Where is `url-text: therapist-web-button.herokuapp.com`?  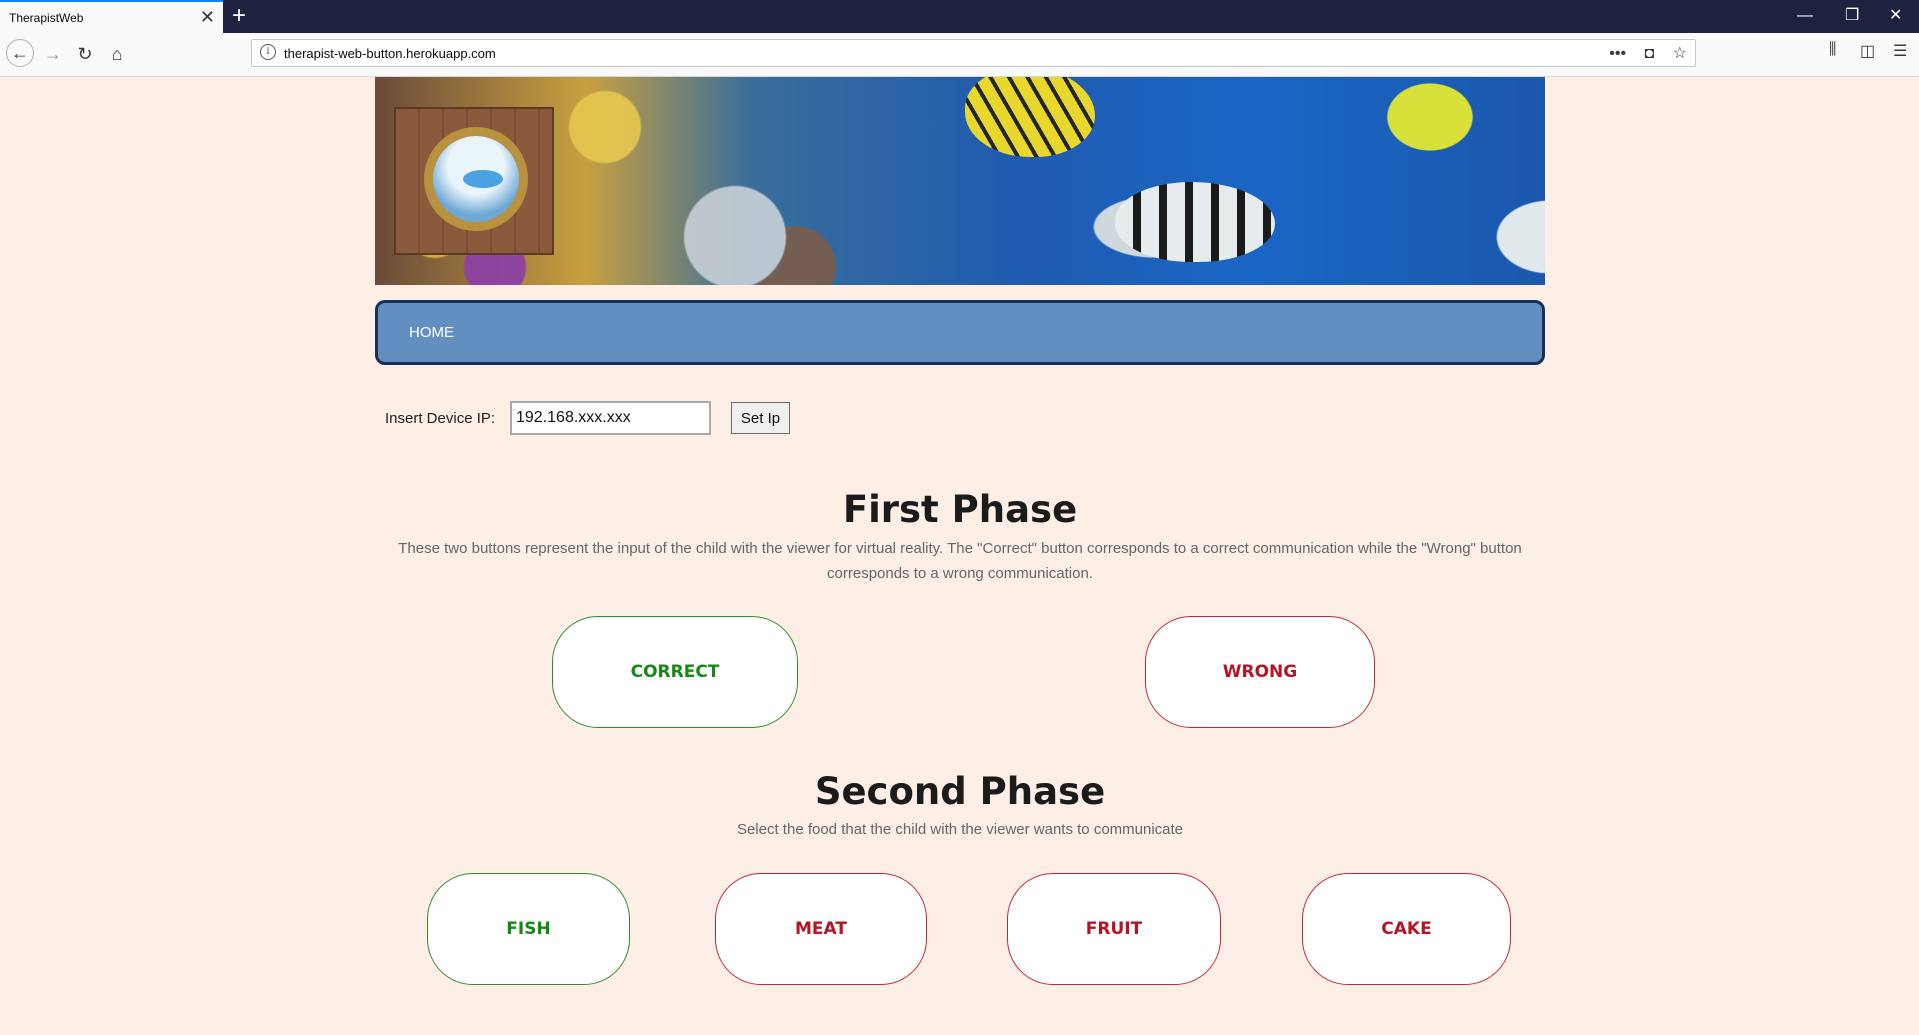
url-text: therapist-web-button.herokuapp.com is located at coordinates (390, 53).